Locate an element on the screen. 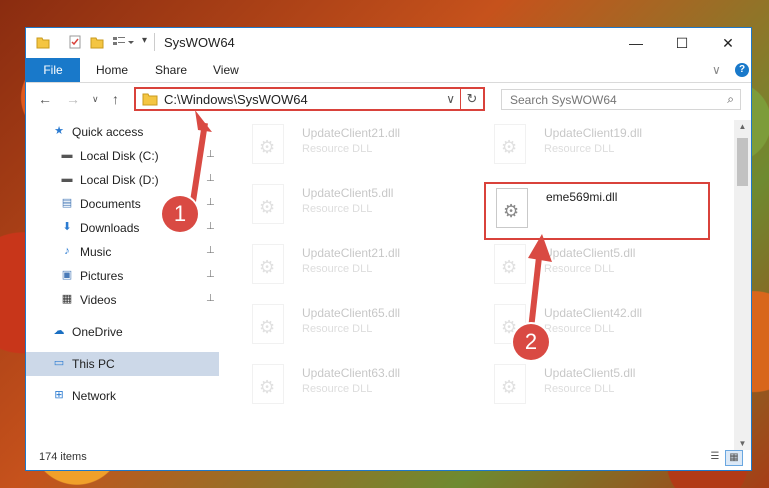 The height and width of the screenshot is (488, 769). arrow-1-head is located at coordinates (203, 121).